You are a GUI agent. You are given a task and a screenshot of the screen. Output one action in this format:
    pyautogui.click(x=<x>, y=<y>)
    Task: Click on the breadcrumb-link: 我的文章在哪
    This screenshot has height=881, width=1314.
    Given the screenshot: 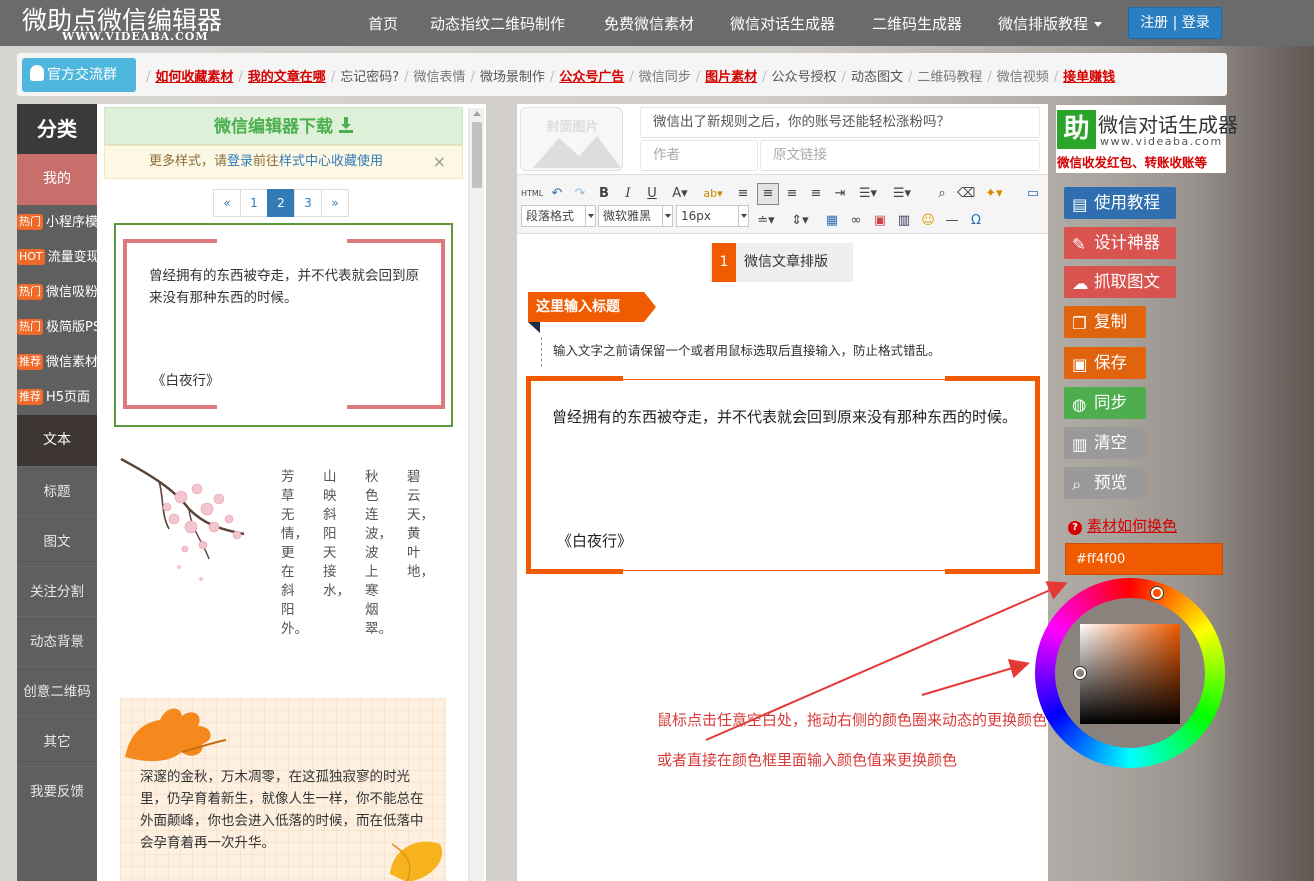 What is the action you would take?
    pyautogui.click(x=287, y=77)
    